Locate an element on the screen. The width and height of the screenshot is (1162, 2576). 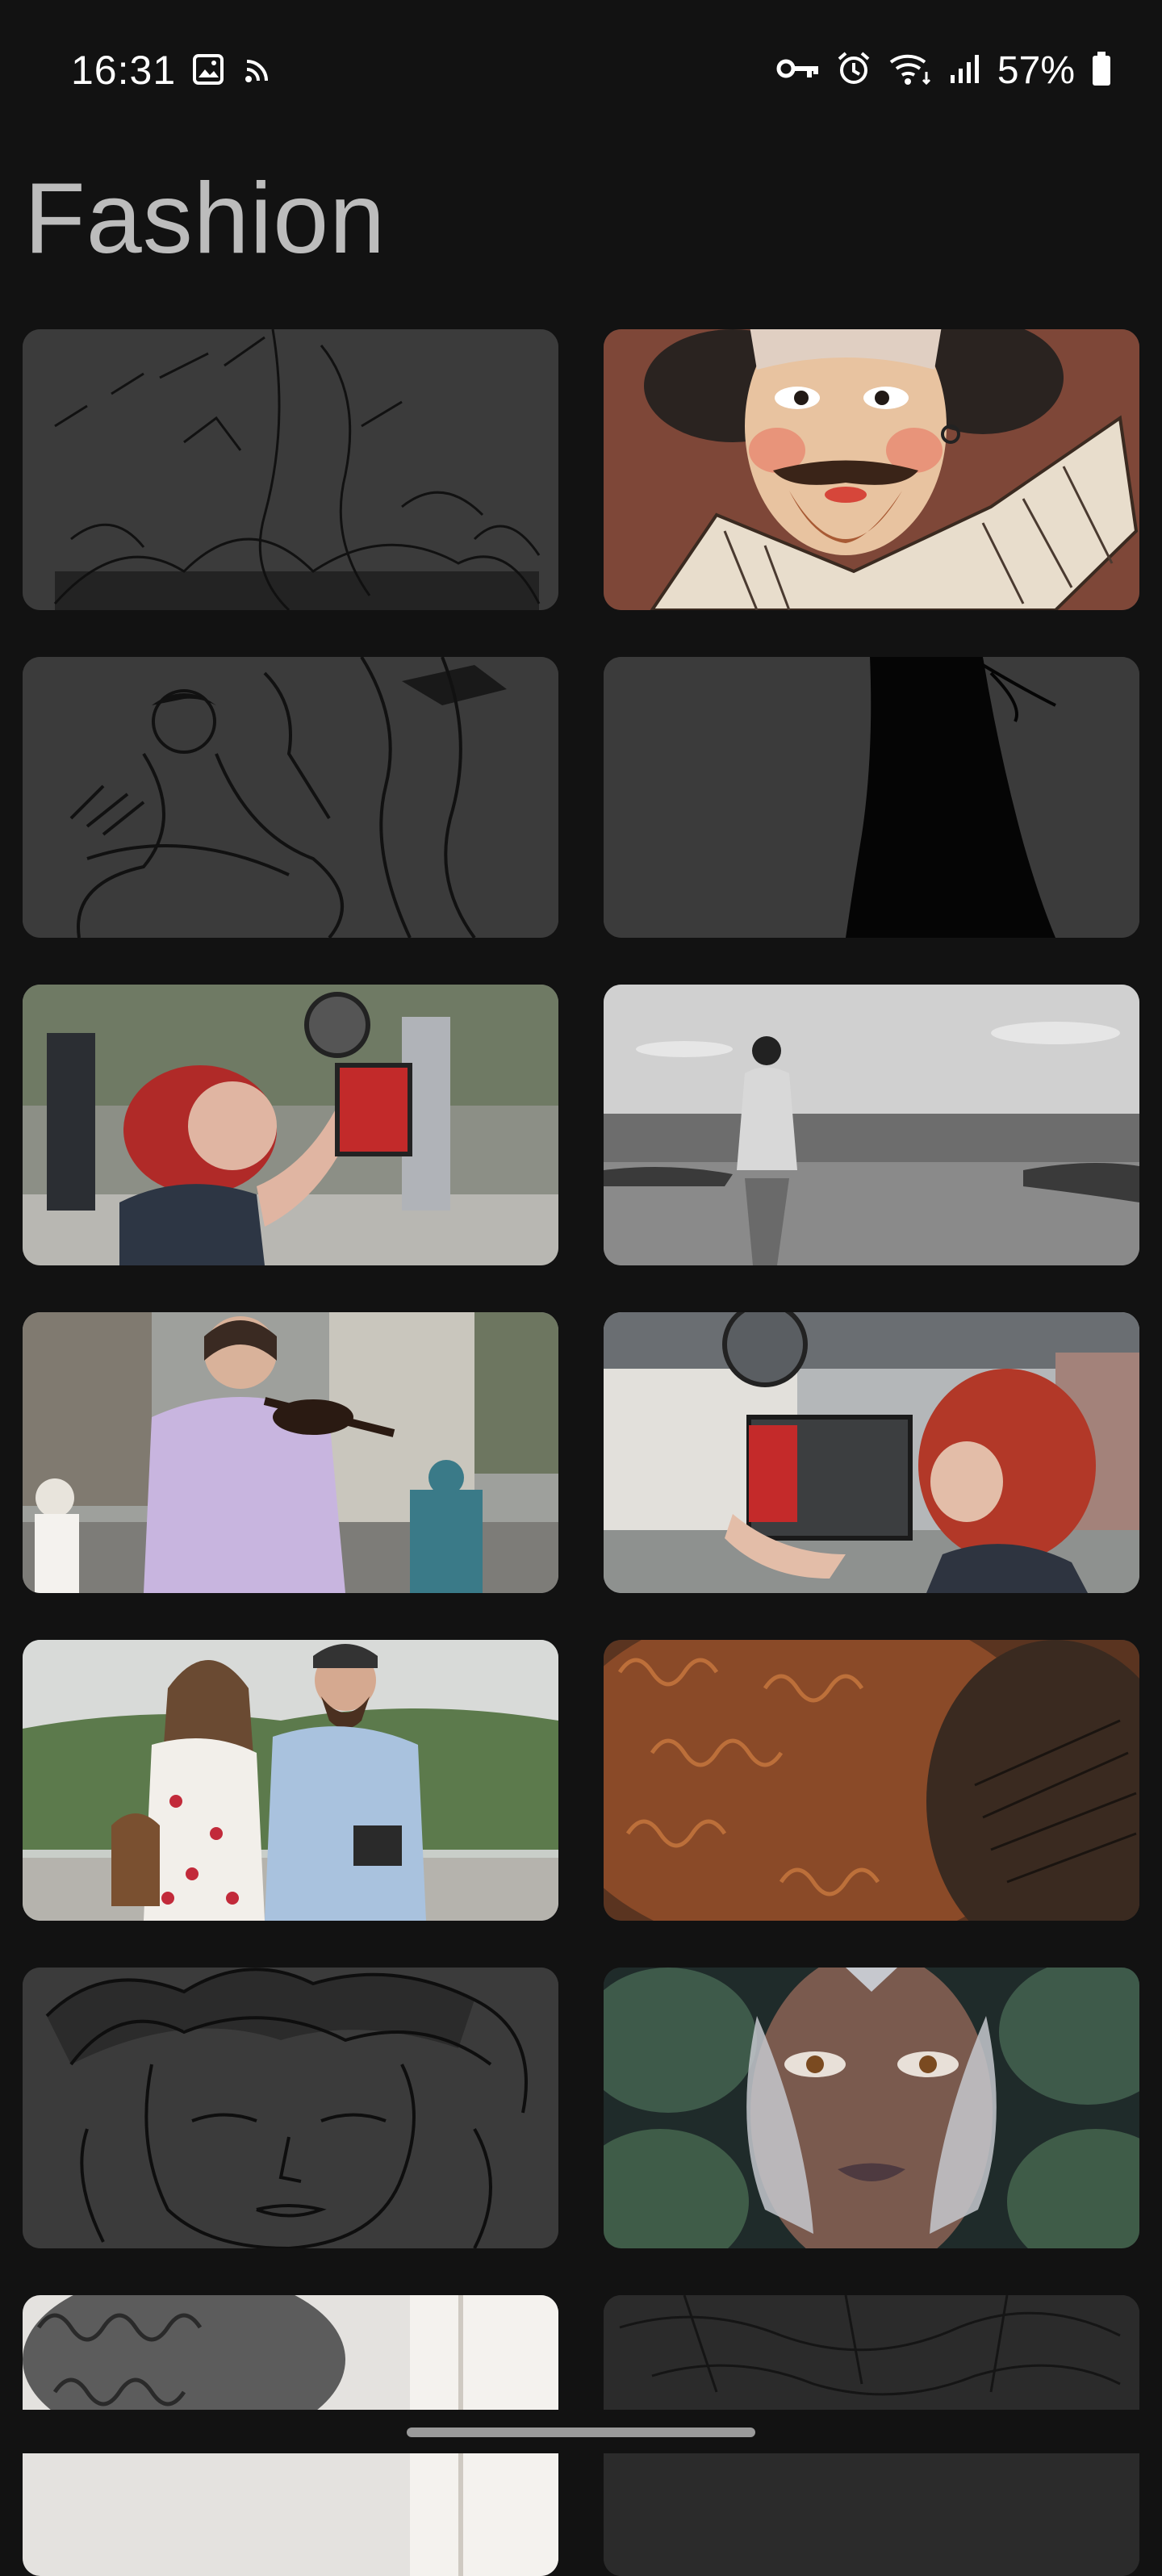
shakespeare-portrait-image is located at coordinates (871, 469).